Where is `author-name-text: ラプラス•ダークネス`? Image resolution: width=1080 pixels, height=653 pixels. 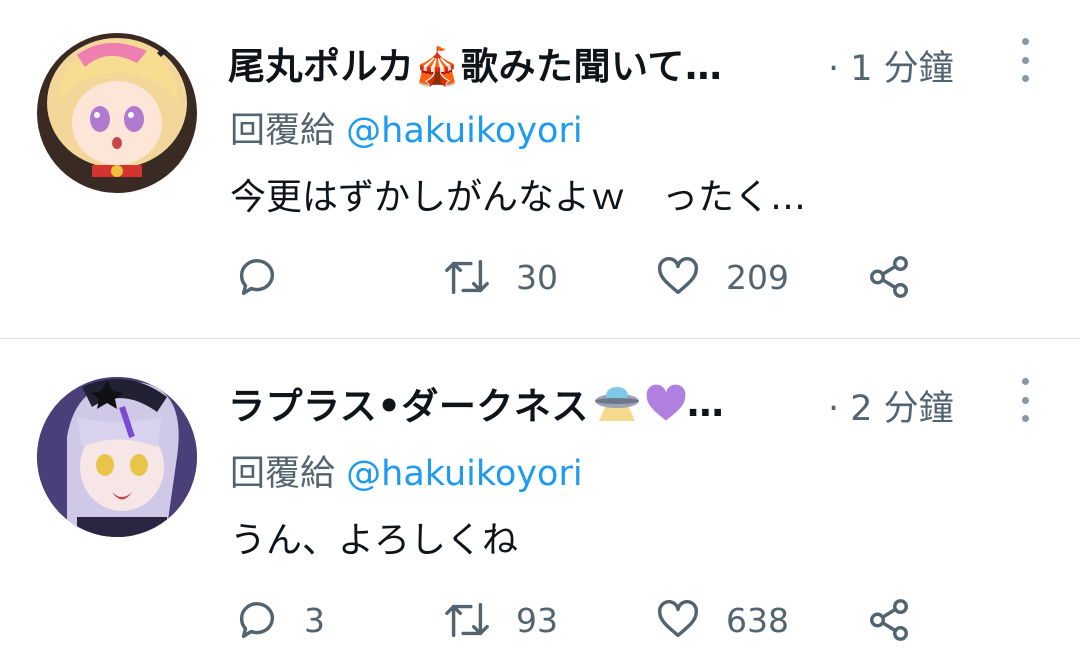 author-name-text: ラプラス•ダークネス is located at coordinates (408, 406).